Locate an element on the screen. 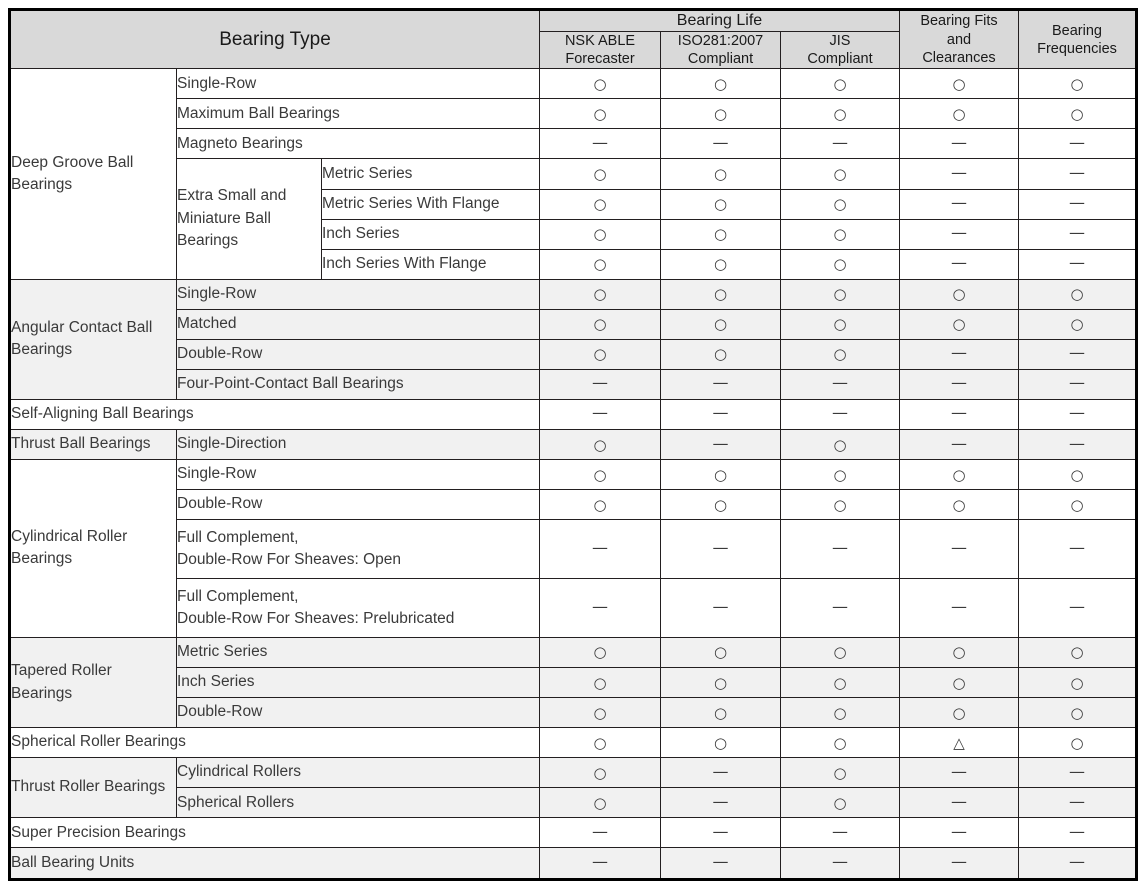 This screenshot has height=887, width=1141. bearing-type-tapered-roller-bearings: Tapered Roller Bearings is located at coordinates (93, 682).